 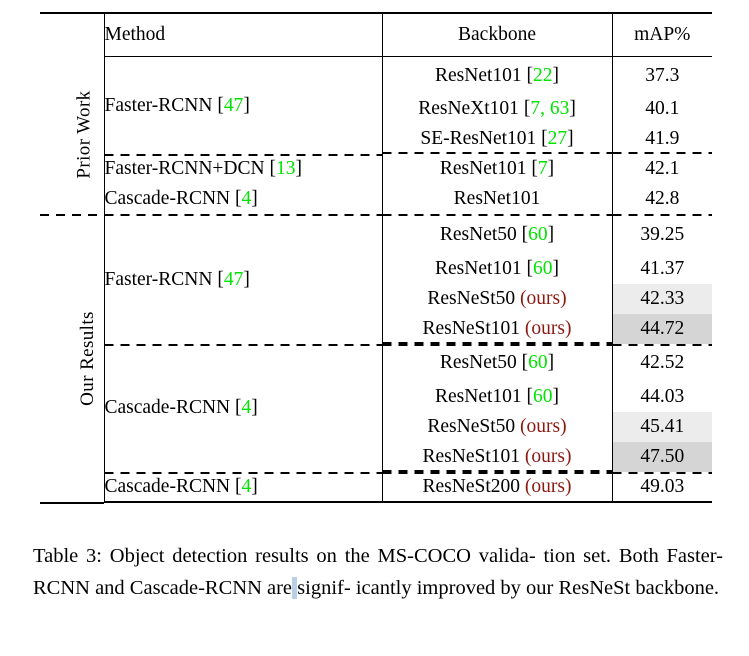 What do you see at coordinates (72, 34) in the screenshot?
I see `header-group-blank` at bounding box center [72, 34].